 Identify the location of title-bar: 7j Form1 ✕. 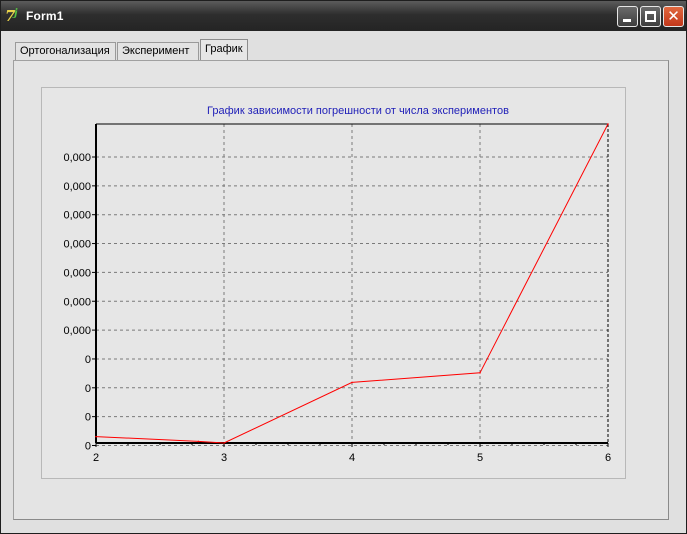
(343, 16).